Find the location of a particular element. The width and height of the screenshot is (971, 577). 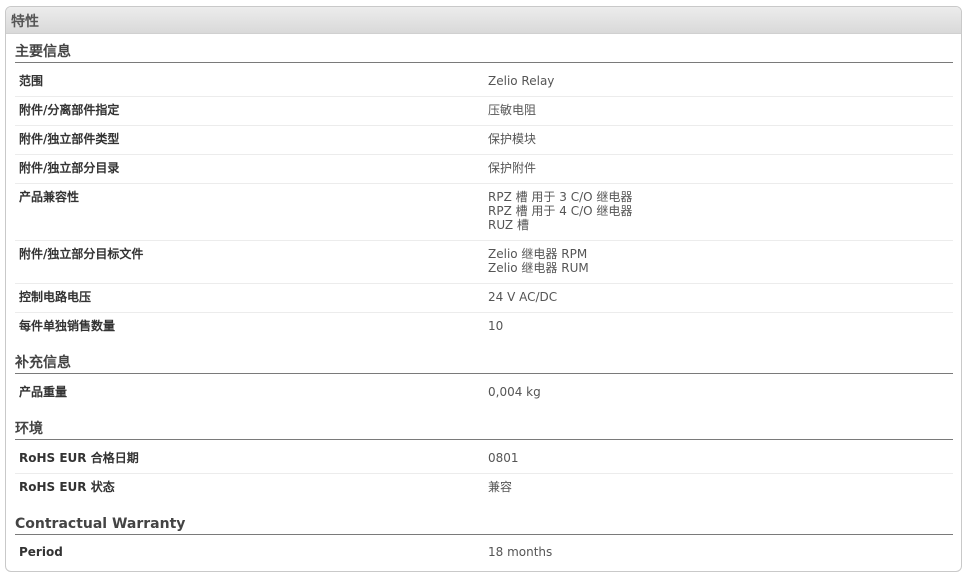

spec-value: 保护模块 is located at coordinates (512, 139).